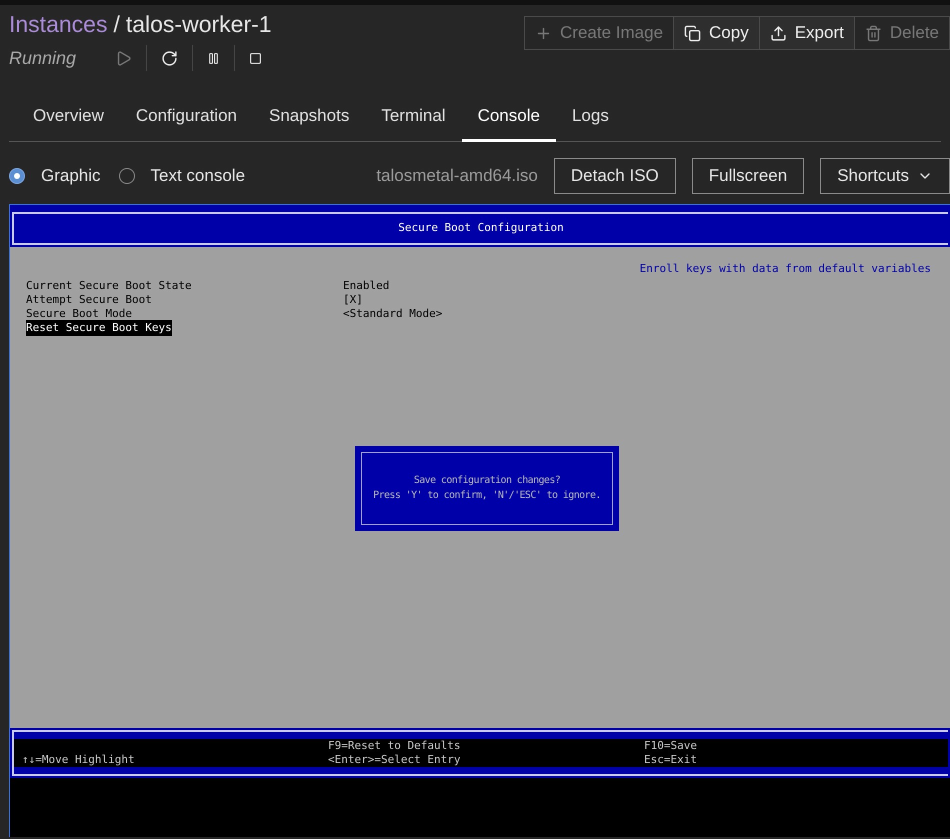  Describe the element at coordinates (213, 58) in the screenshot. I see `pause-icon` at that location.